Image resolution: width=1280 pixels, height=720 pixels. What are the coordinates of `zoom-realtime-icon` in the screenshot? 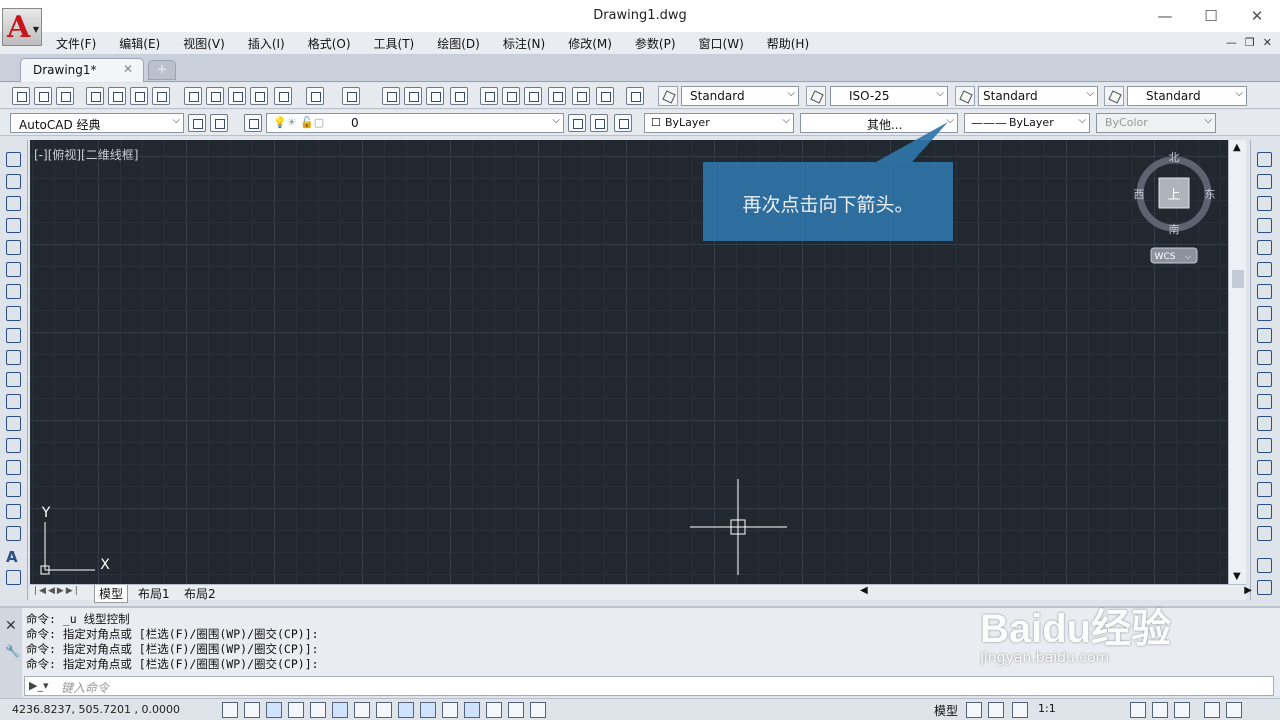 It's located at (413, 96).